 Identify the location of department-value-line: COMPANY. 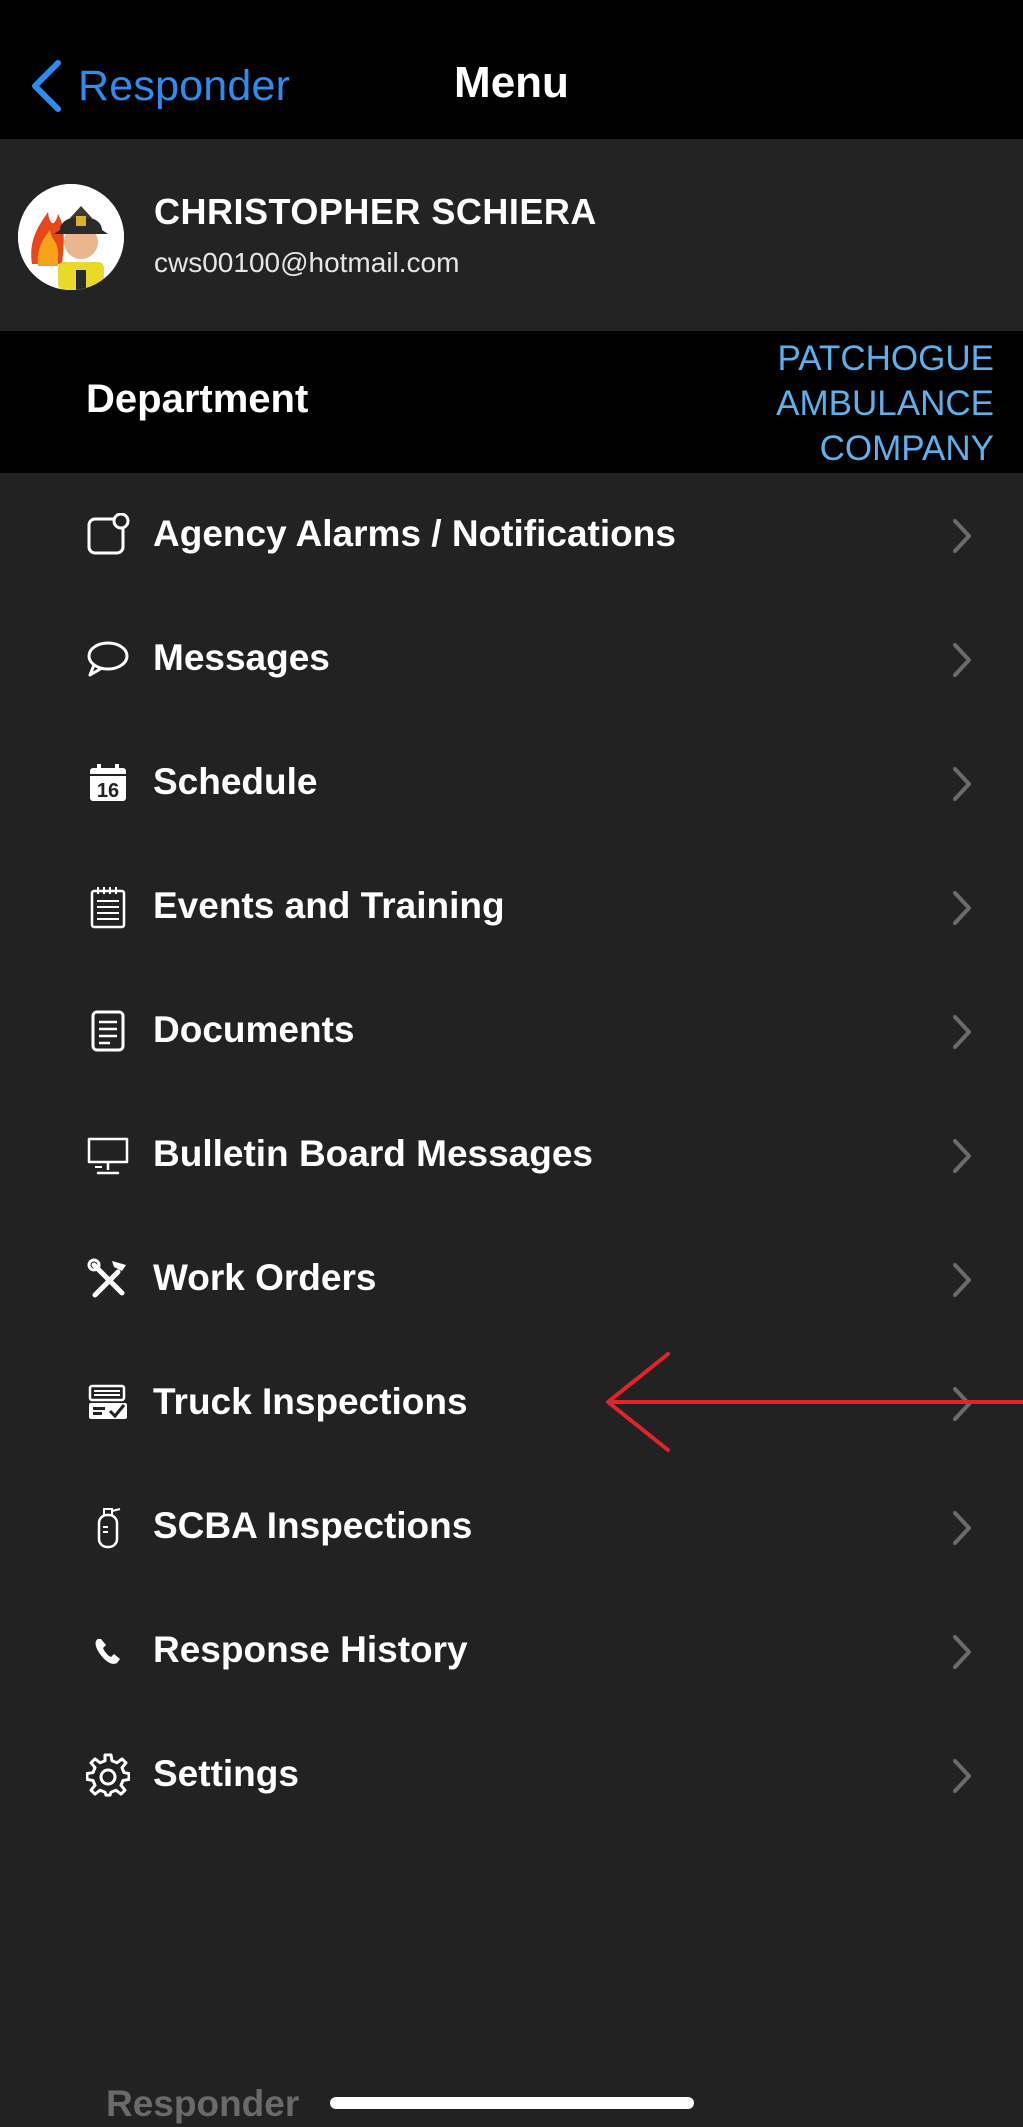
(906, 448).